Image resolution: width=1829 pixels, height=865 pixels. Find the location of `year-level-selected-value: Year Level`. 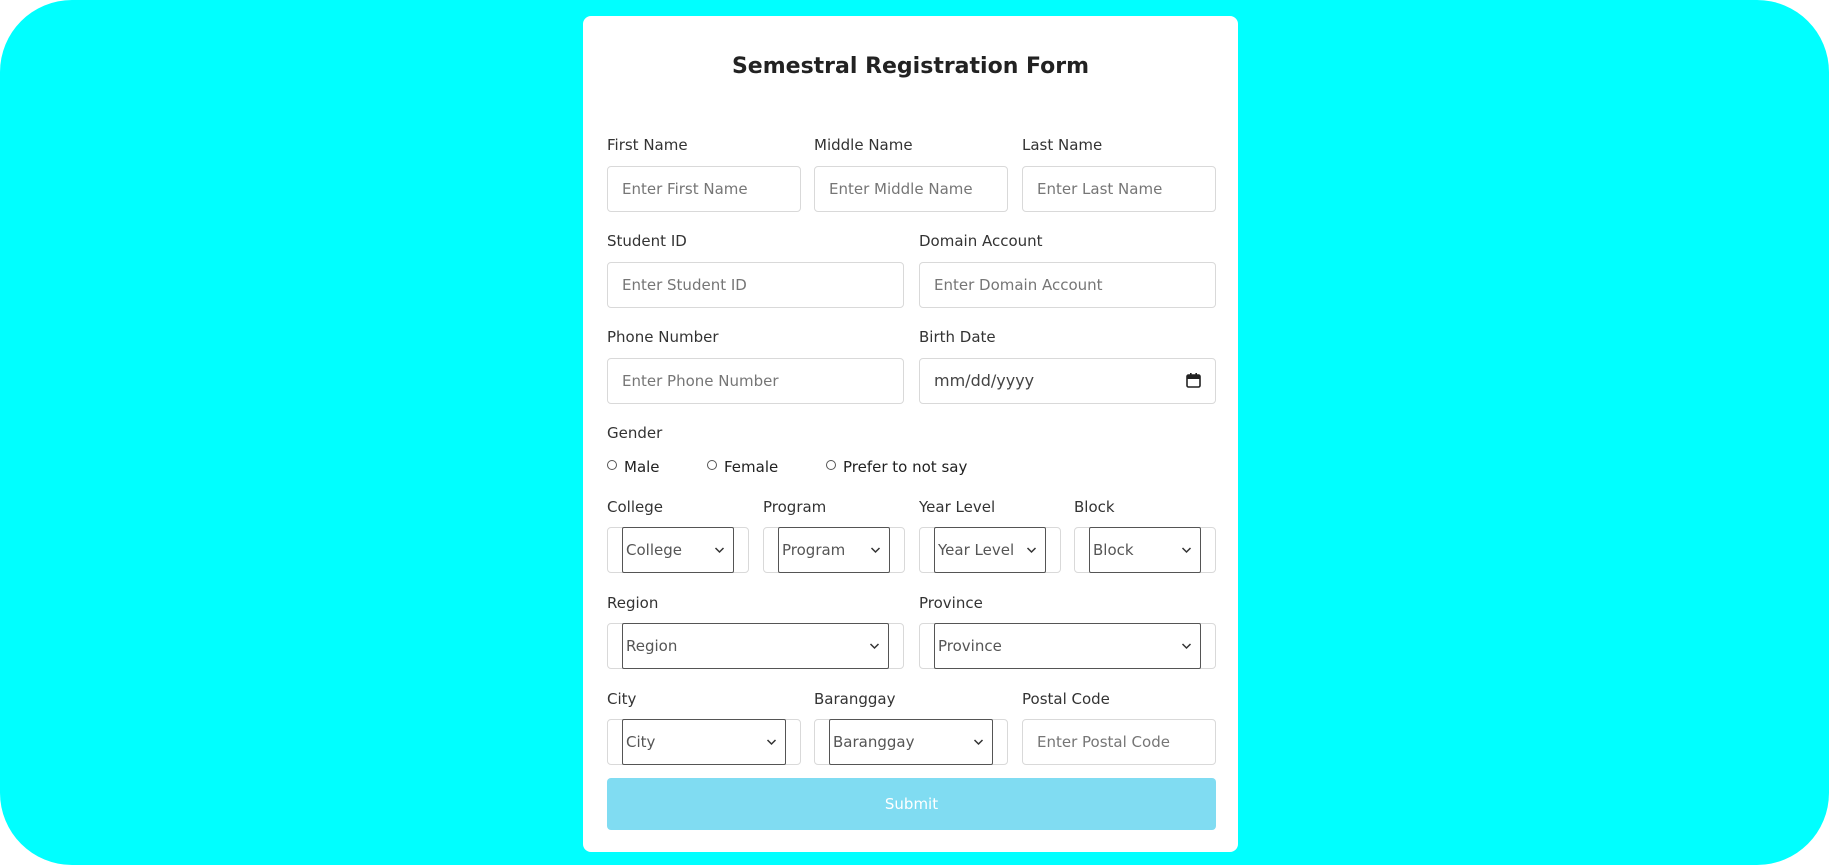

year-level-selected-value: Year Level is located at coordinates (976, 550).